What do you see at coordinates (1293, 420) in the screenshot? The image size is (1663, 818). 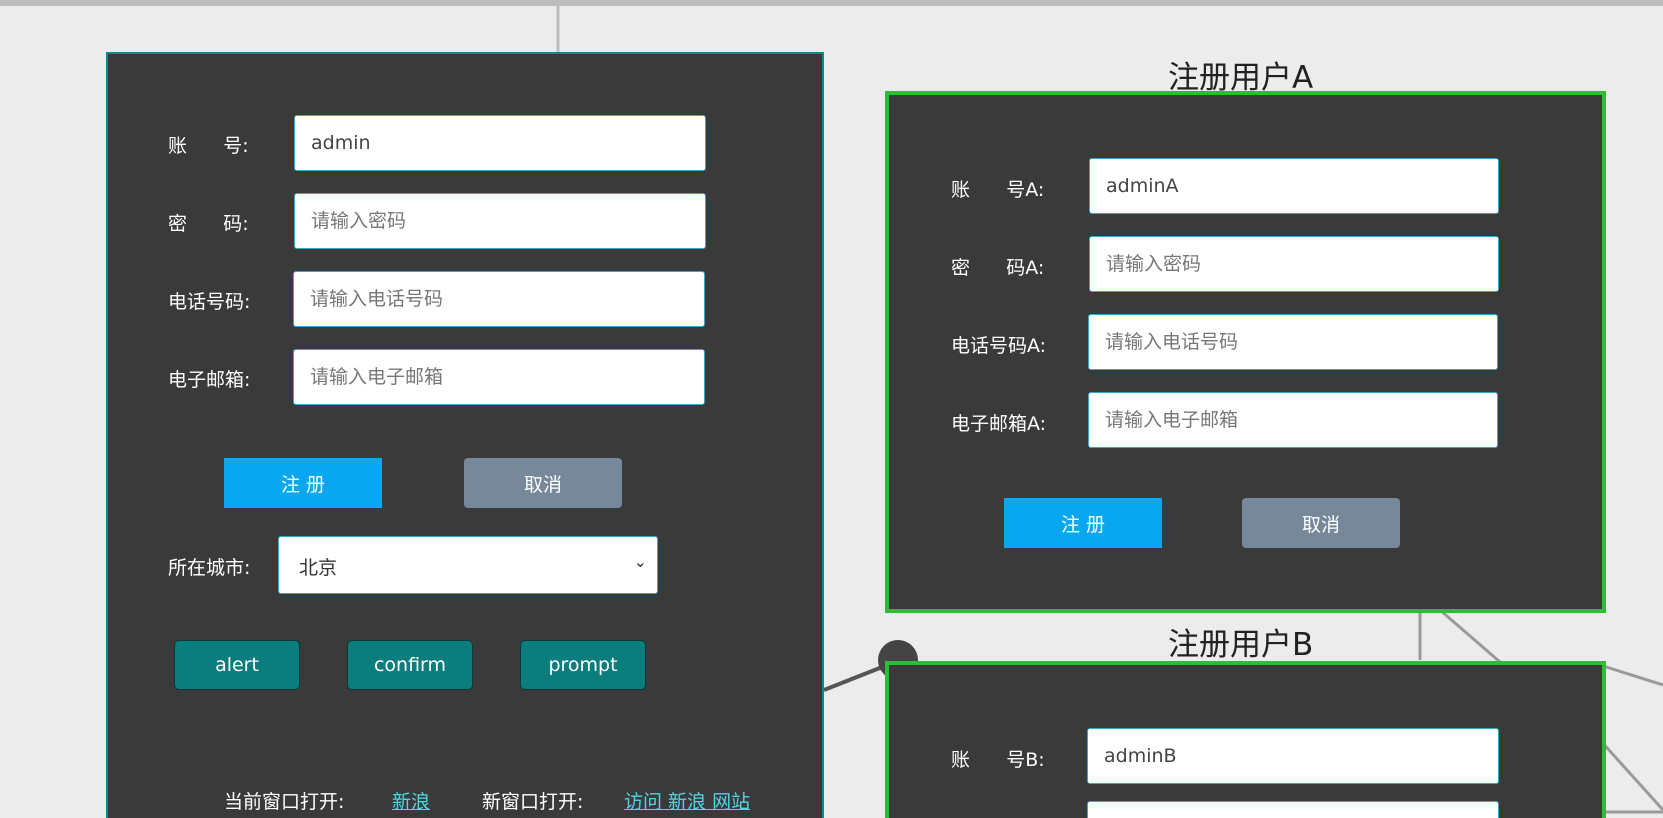 I see `email-a-input` at bounding box center [1293, 420].